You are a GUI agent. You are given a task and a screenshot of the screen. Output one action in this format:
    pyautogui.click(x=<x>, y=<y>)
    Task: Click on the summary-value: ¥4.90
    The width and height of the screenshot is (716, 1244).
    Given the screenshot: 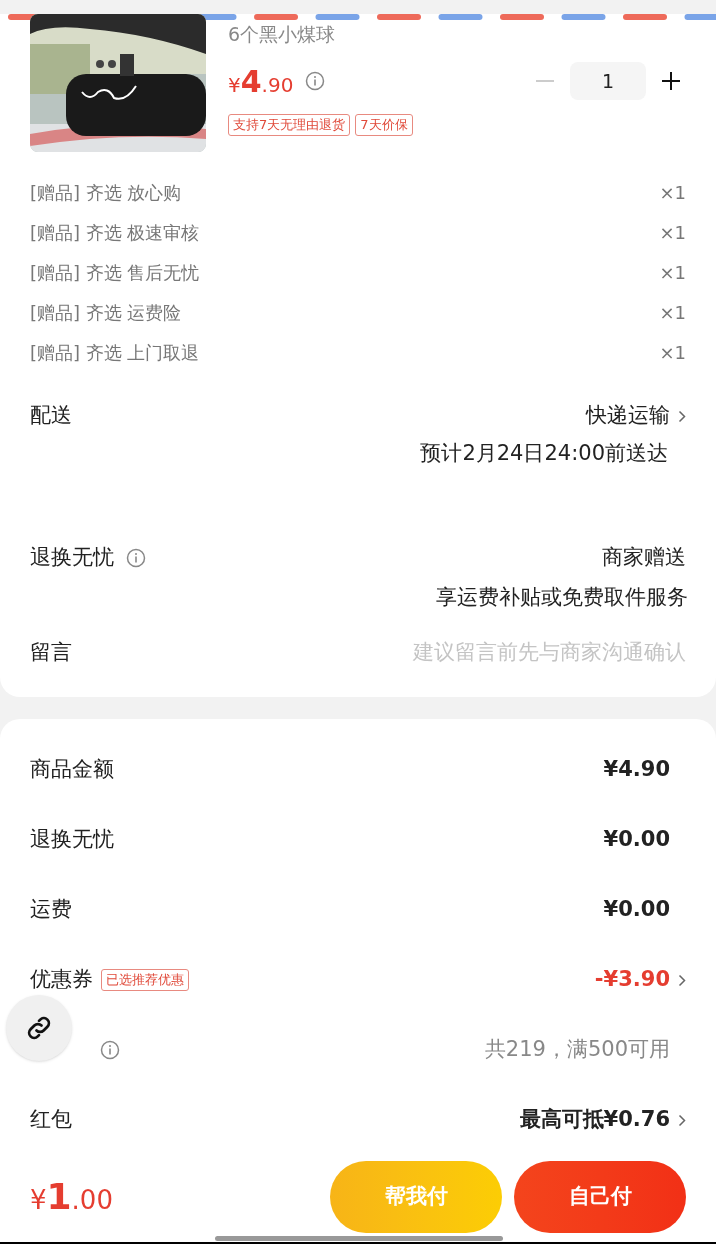 What is the action you would take?
    pyautogui.click(x=636, y=770)
    